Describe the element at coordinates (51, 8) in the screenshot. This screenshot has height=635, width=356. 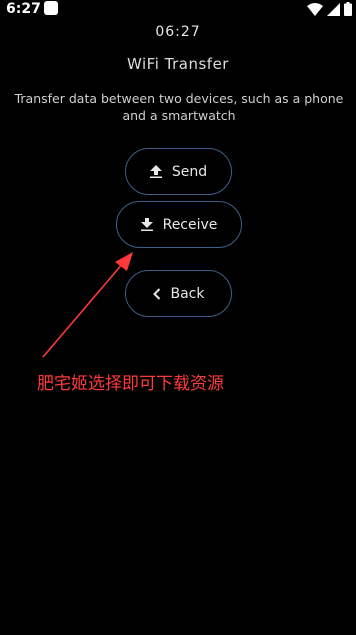
I see `notification-icon` at that location.